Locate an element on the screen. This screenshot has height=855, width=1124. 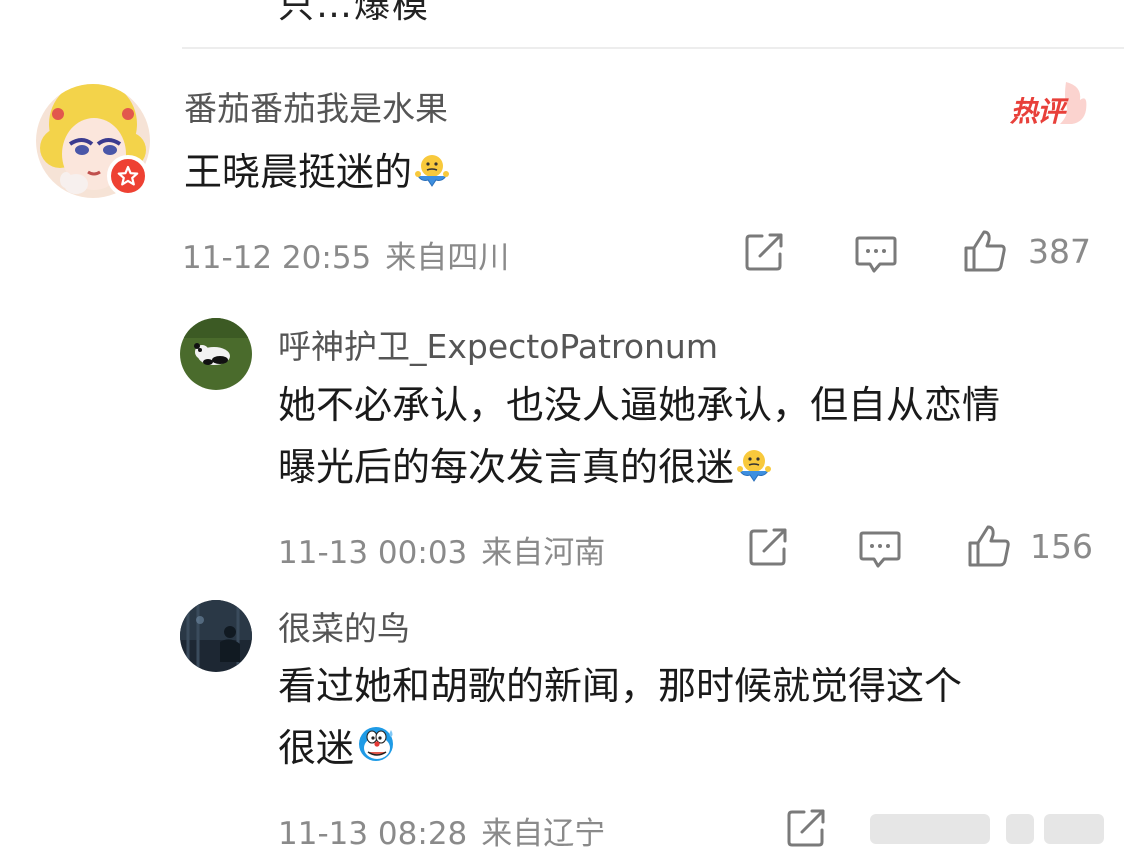
username: 番茄番茄我是水果 is located at coordinates (316, 106).